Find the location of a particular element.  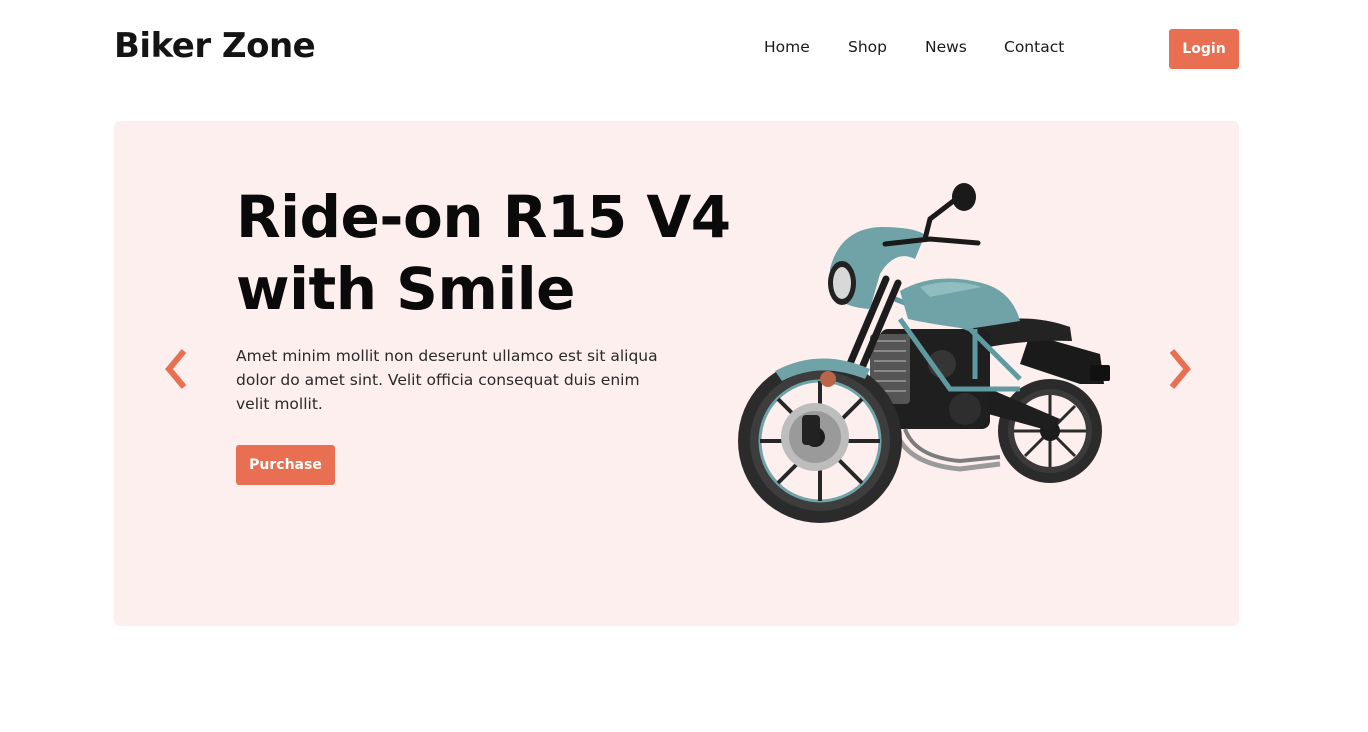

chevron-left-icon is located at coordinates (176, 369).